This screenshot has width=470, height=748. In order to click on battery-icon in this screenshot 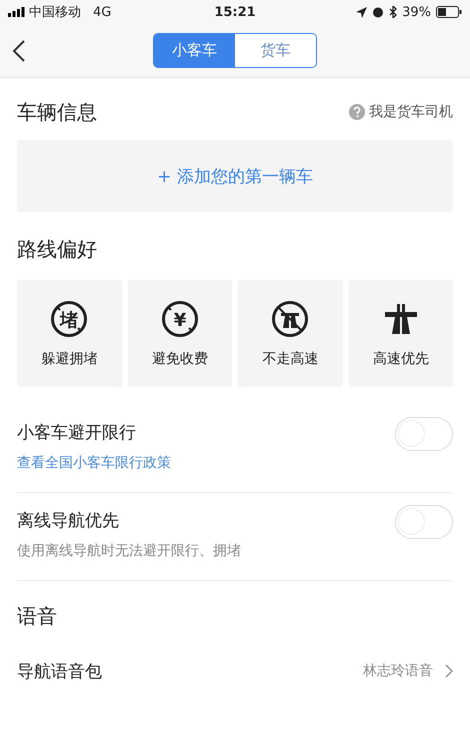, I will do `click(449, 12)`.